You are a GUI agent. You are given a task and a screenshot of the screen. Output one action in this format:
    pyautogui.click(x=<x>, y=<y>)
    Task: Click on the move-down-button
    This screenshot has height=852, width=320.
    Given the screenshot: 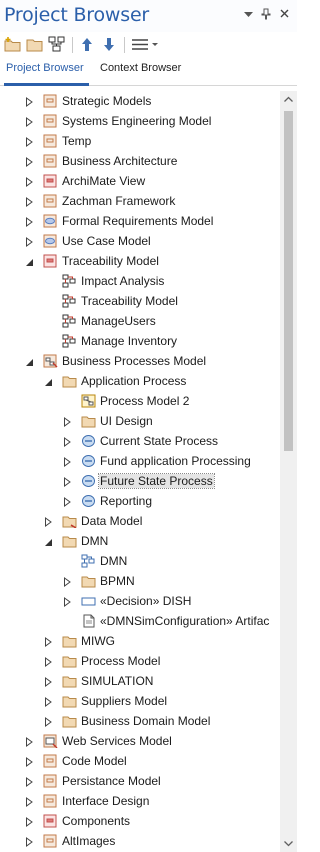 What is the action you would take?
    pyautogui.click(x=109, y=44)
    